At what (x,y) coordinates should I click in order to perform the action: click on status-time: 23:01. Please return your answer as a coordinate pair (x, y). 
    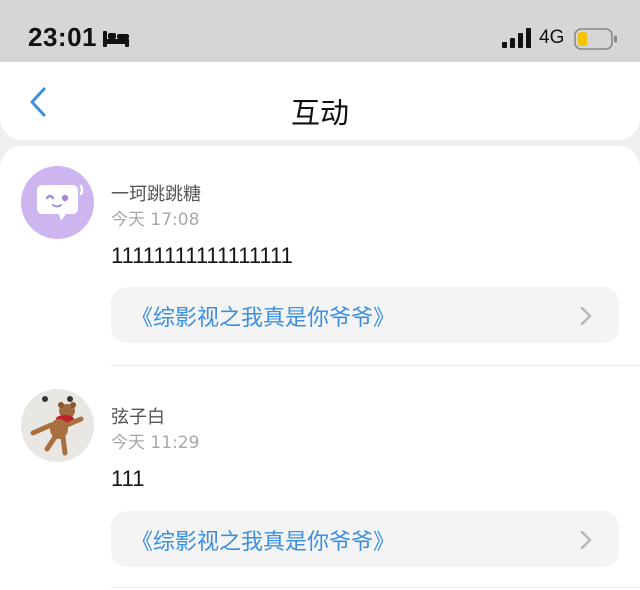
    Looking at the image, I should click on (62, 37).